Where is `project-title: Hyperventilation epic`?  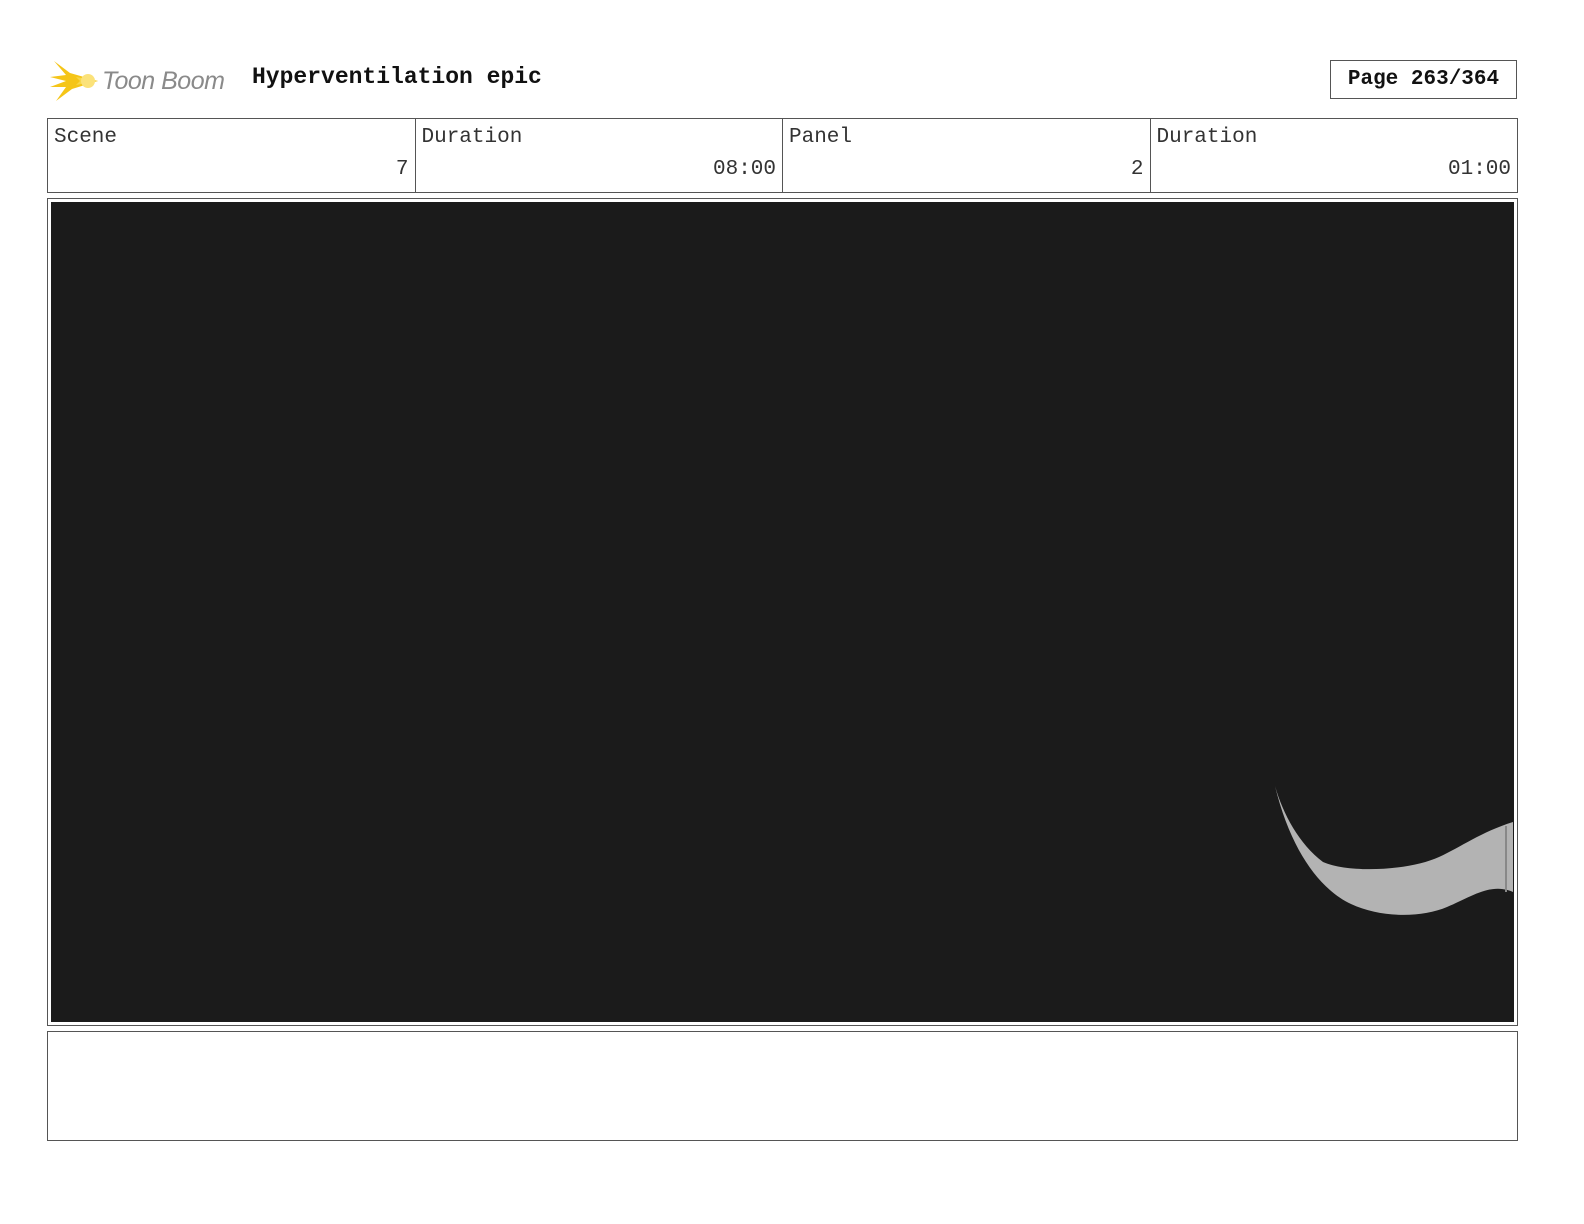 project-title: Hyperventilation epic is located at coordinates (397, 77).